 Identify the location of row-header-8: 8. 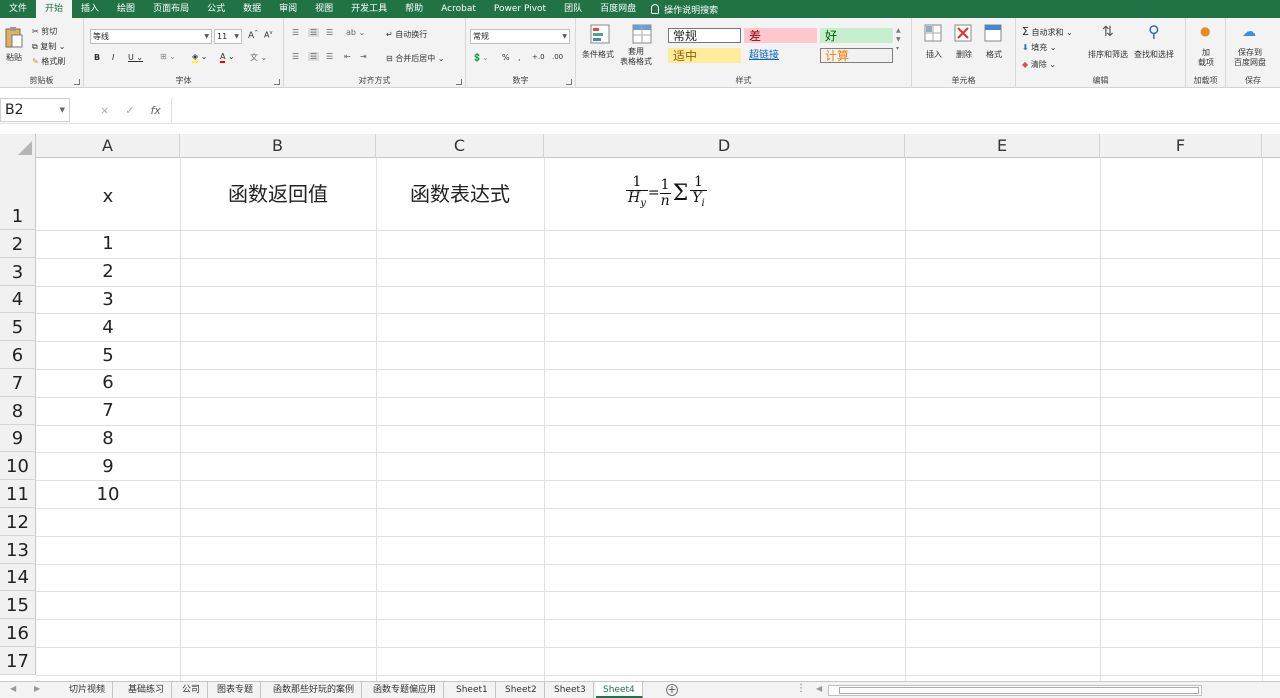
(18, 410).